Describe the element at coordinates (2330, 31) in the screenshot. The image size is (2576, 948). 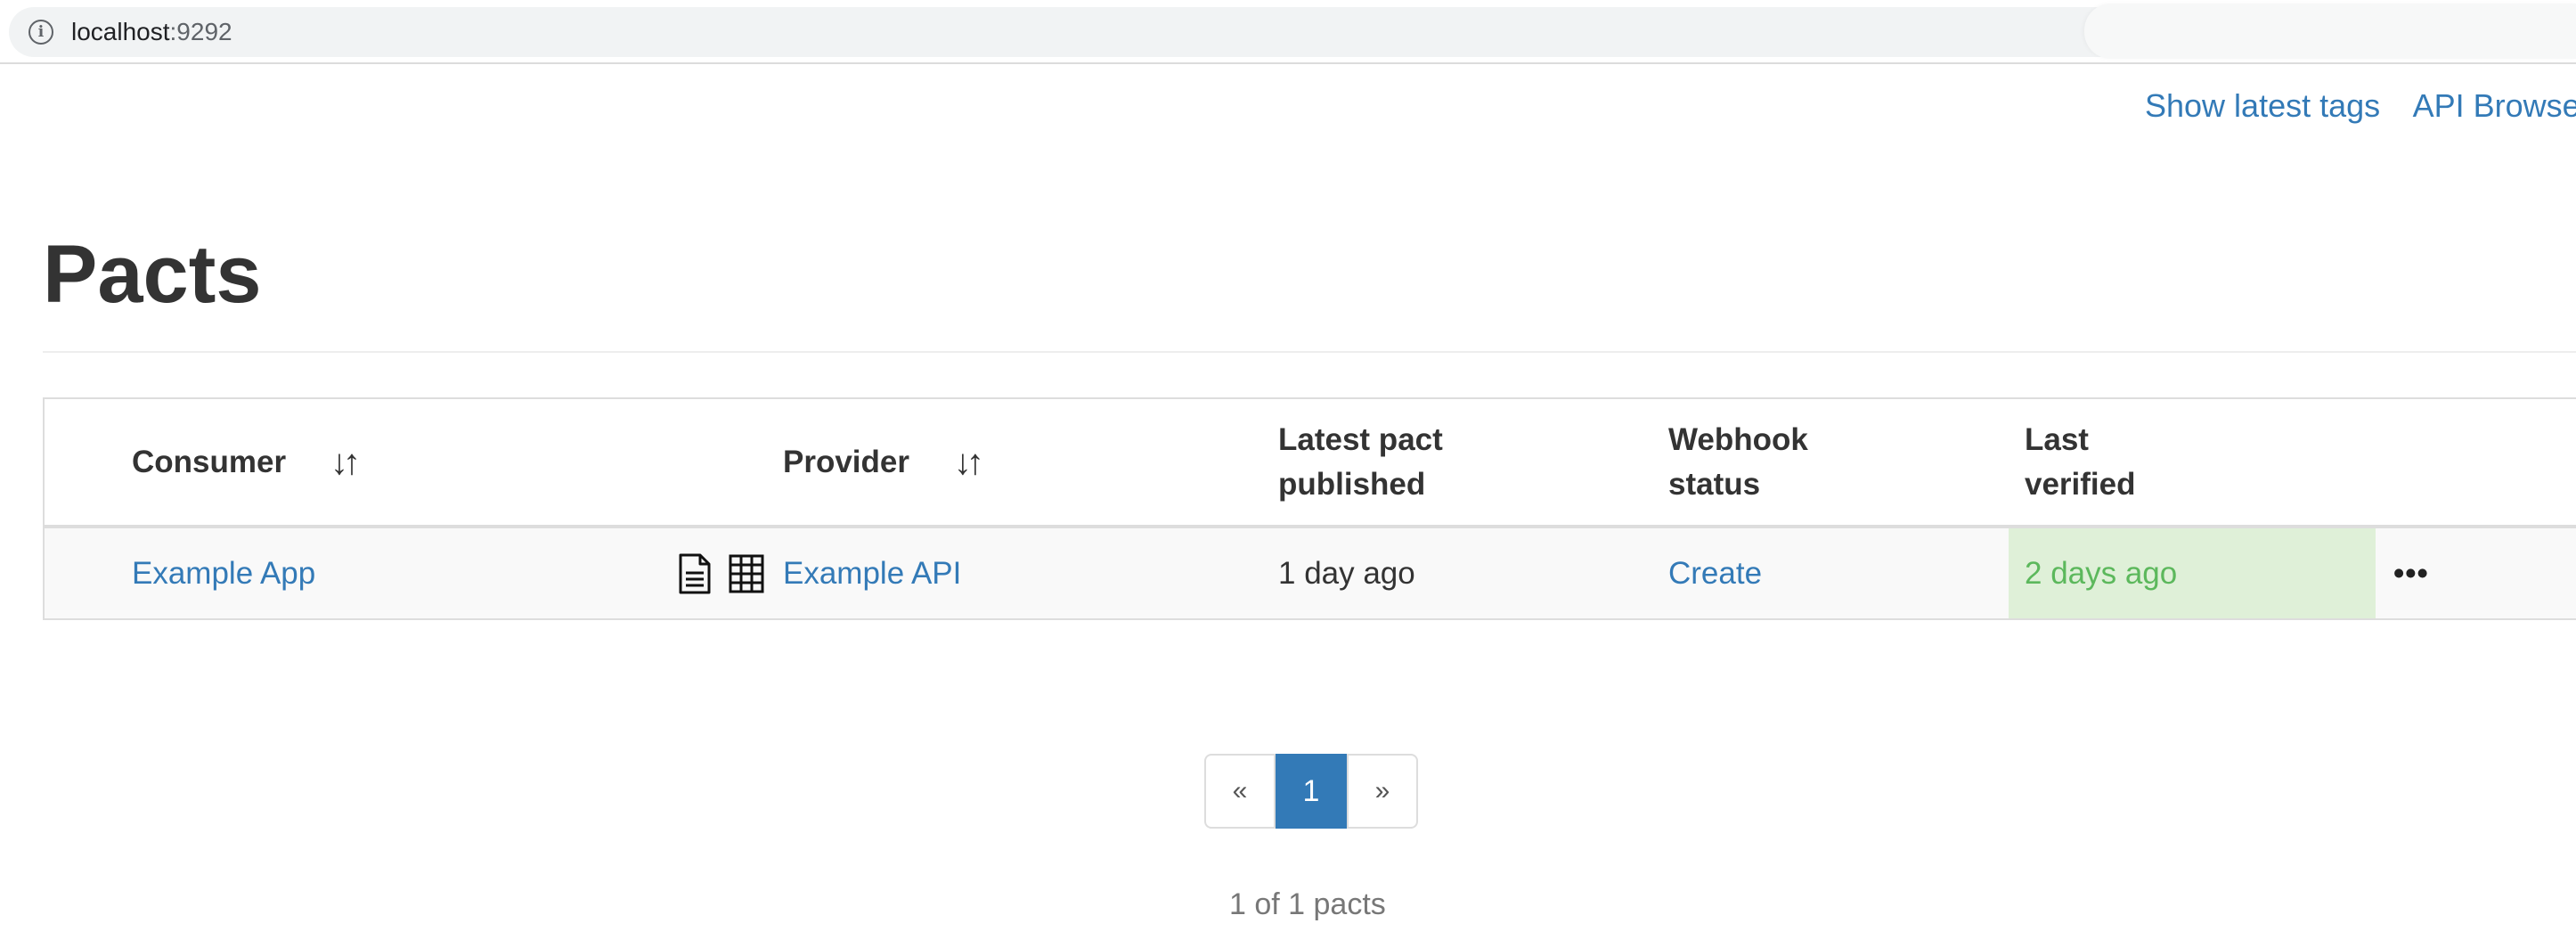
I see `toolbar-extension-area` at that location.